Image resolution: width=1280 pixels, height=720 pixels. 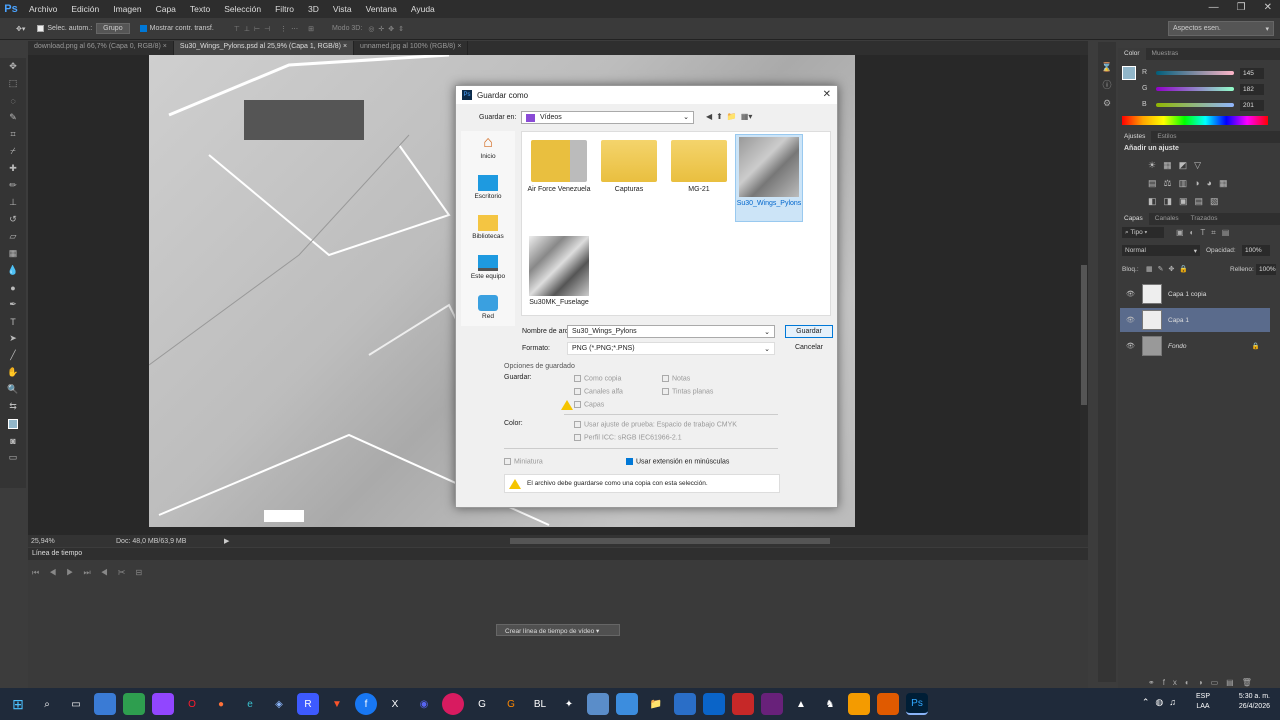 I want to click on brave-icon: ▼, so click(x=337, y=704).